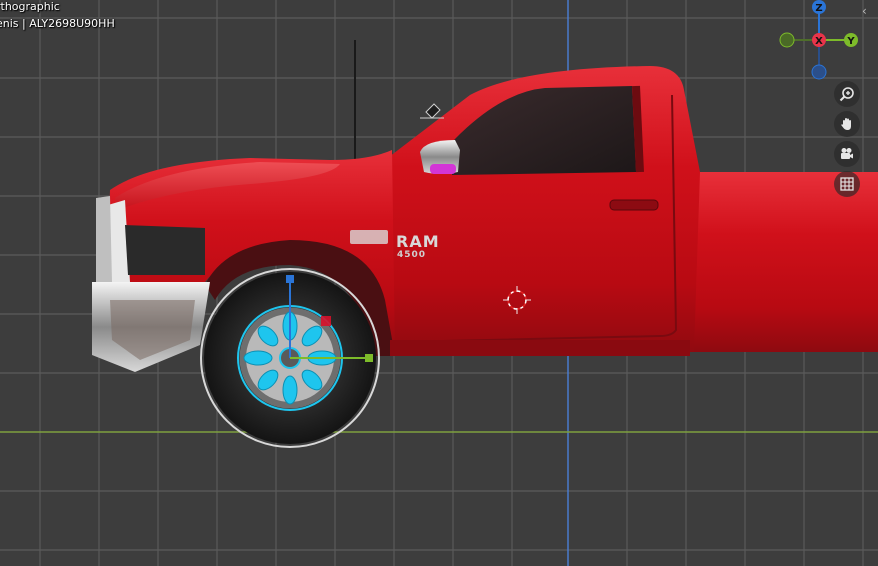  What do you see at coordinates (443, 169) in the screenshot?
I see `mirror-accent` at bounding box center [443, 169].